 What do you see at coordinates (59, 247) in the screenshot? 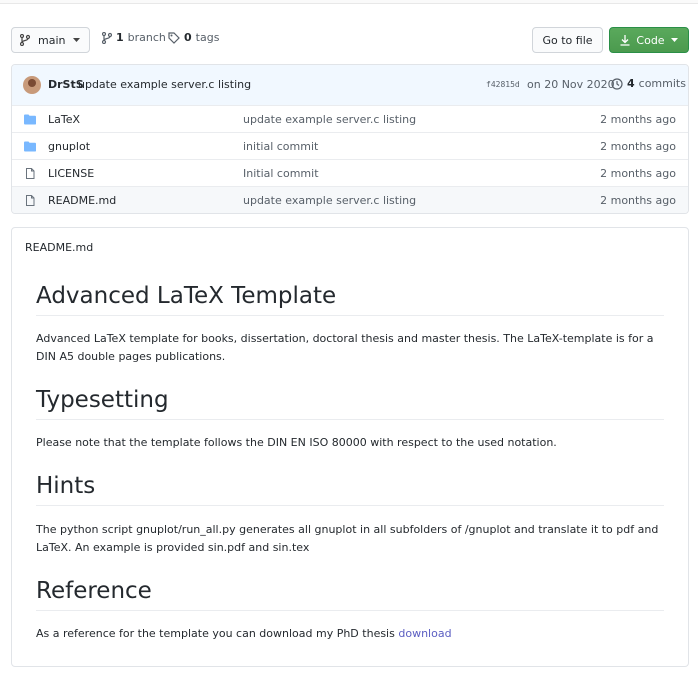
I see `readme-filename: README.md` at bounding box center [59, 247].